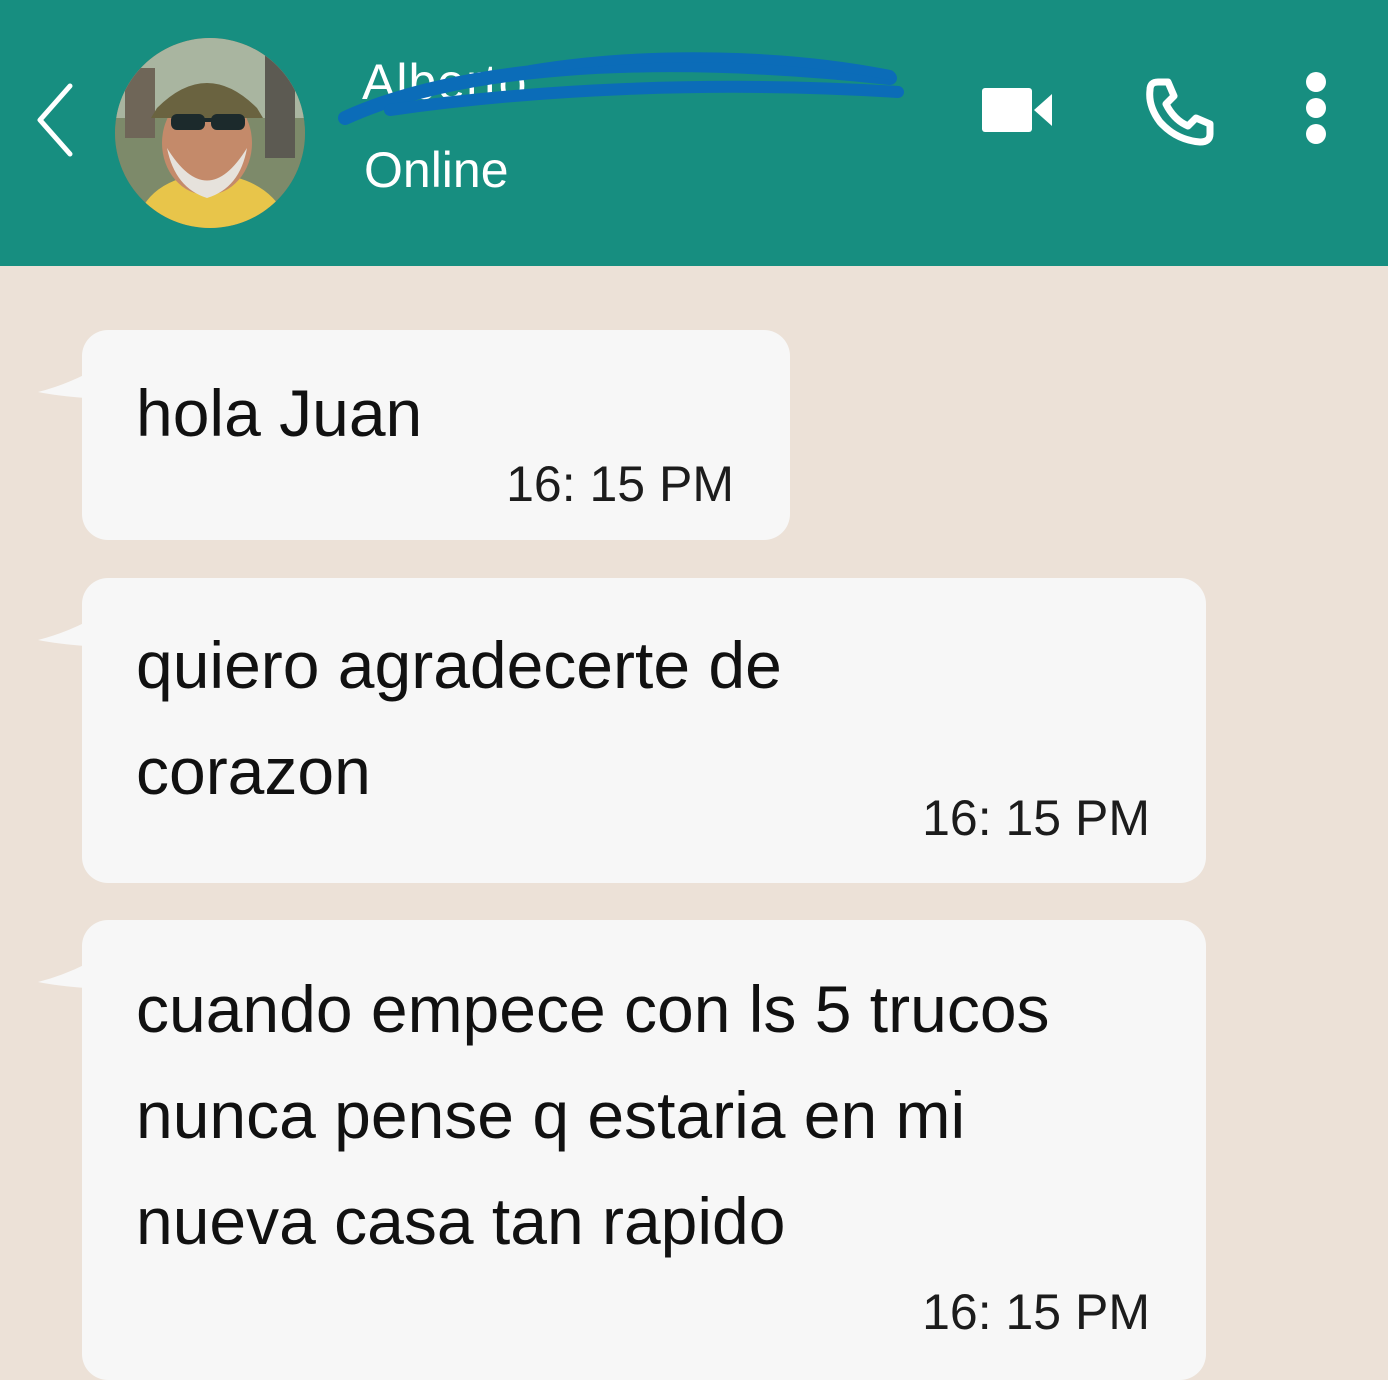 The width and height of the screenshot is (1388, 1380). I want to click on contact-avatar, so click(210, 133).